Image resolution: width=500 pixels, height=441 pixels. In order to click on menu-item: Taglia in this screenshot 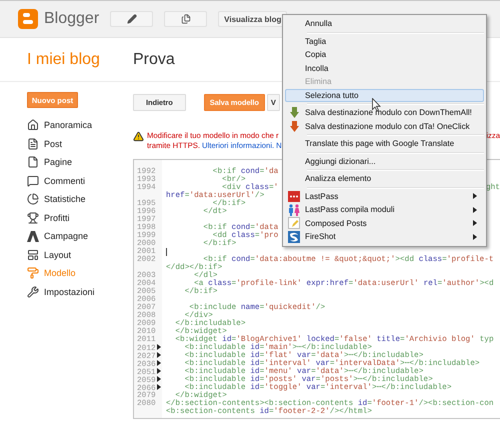, I will do `click(384, 41)`.